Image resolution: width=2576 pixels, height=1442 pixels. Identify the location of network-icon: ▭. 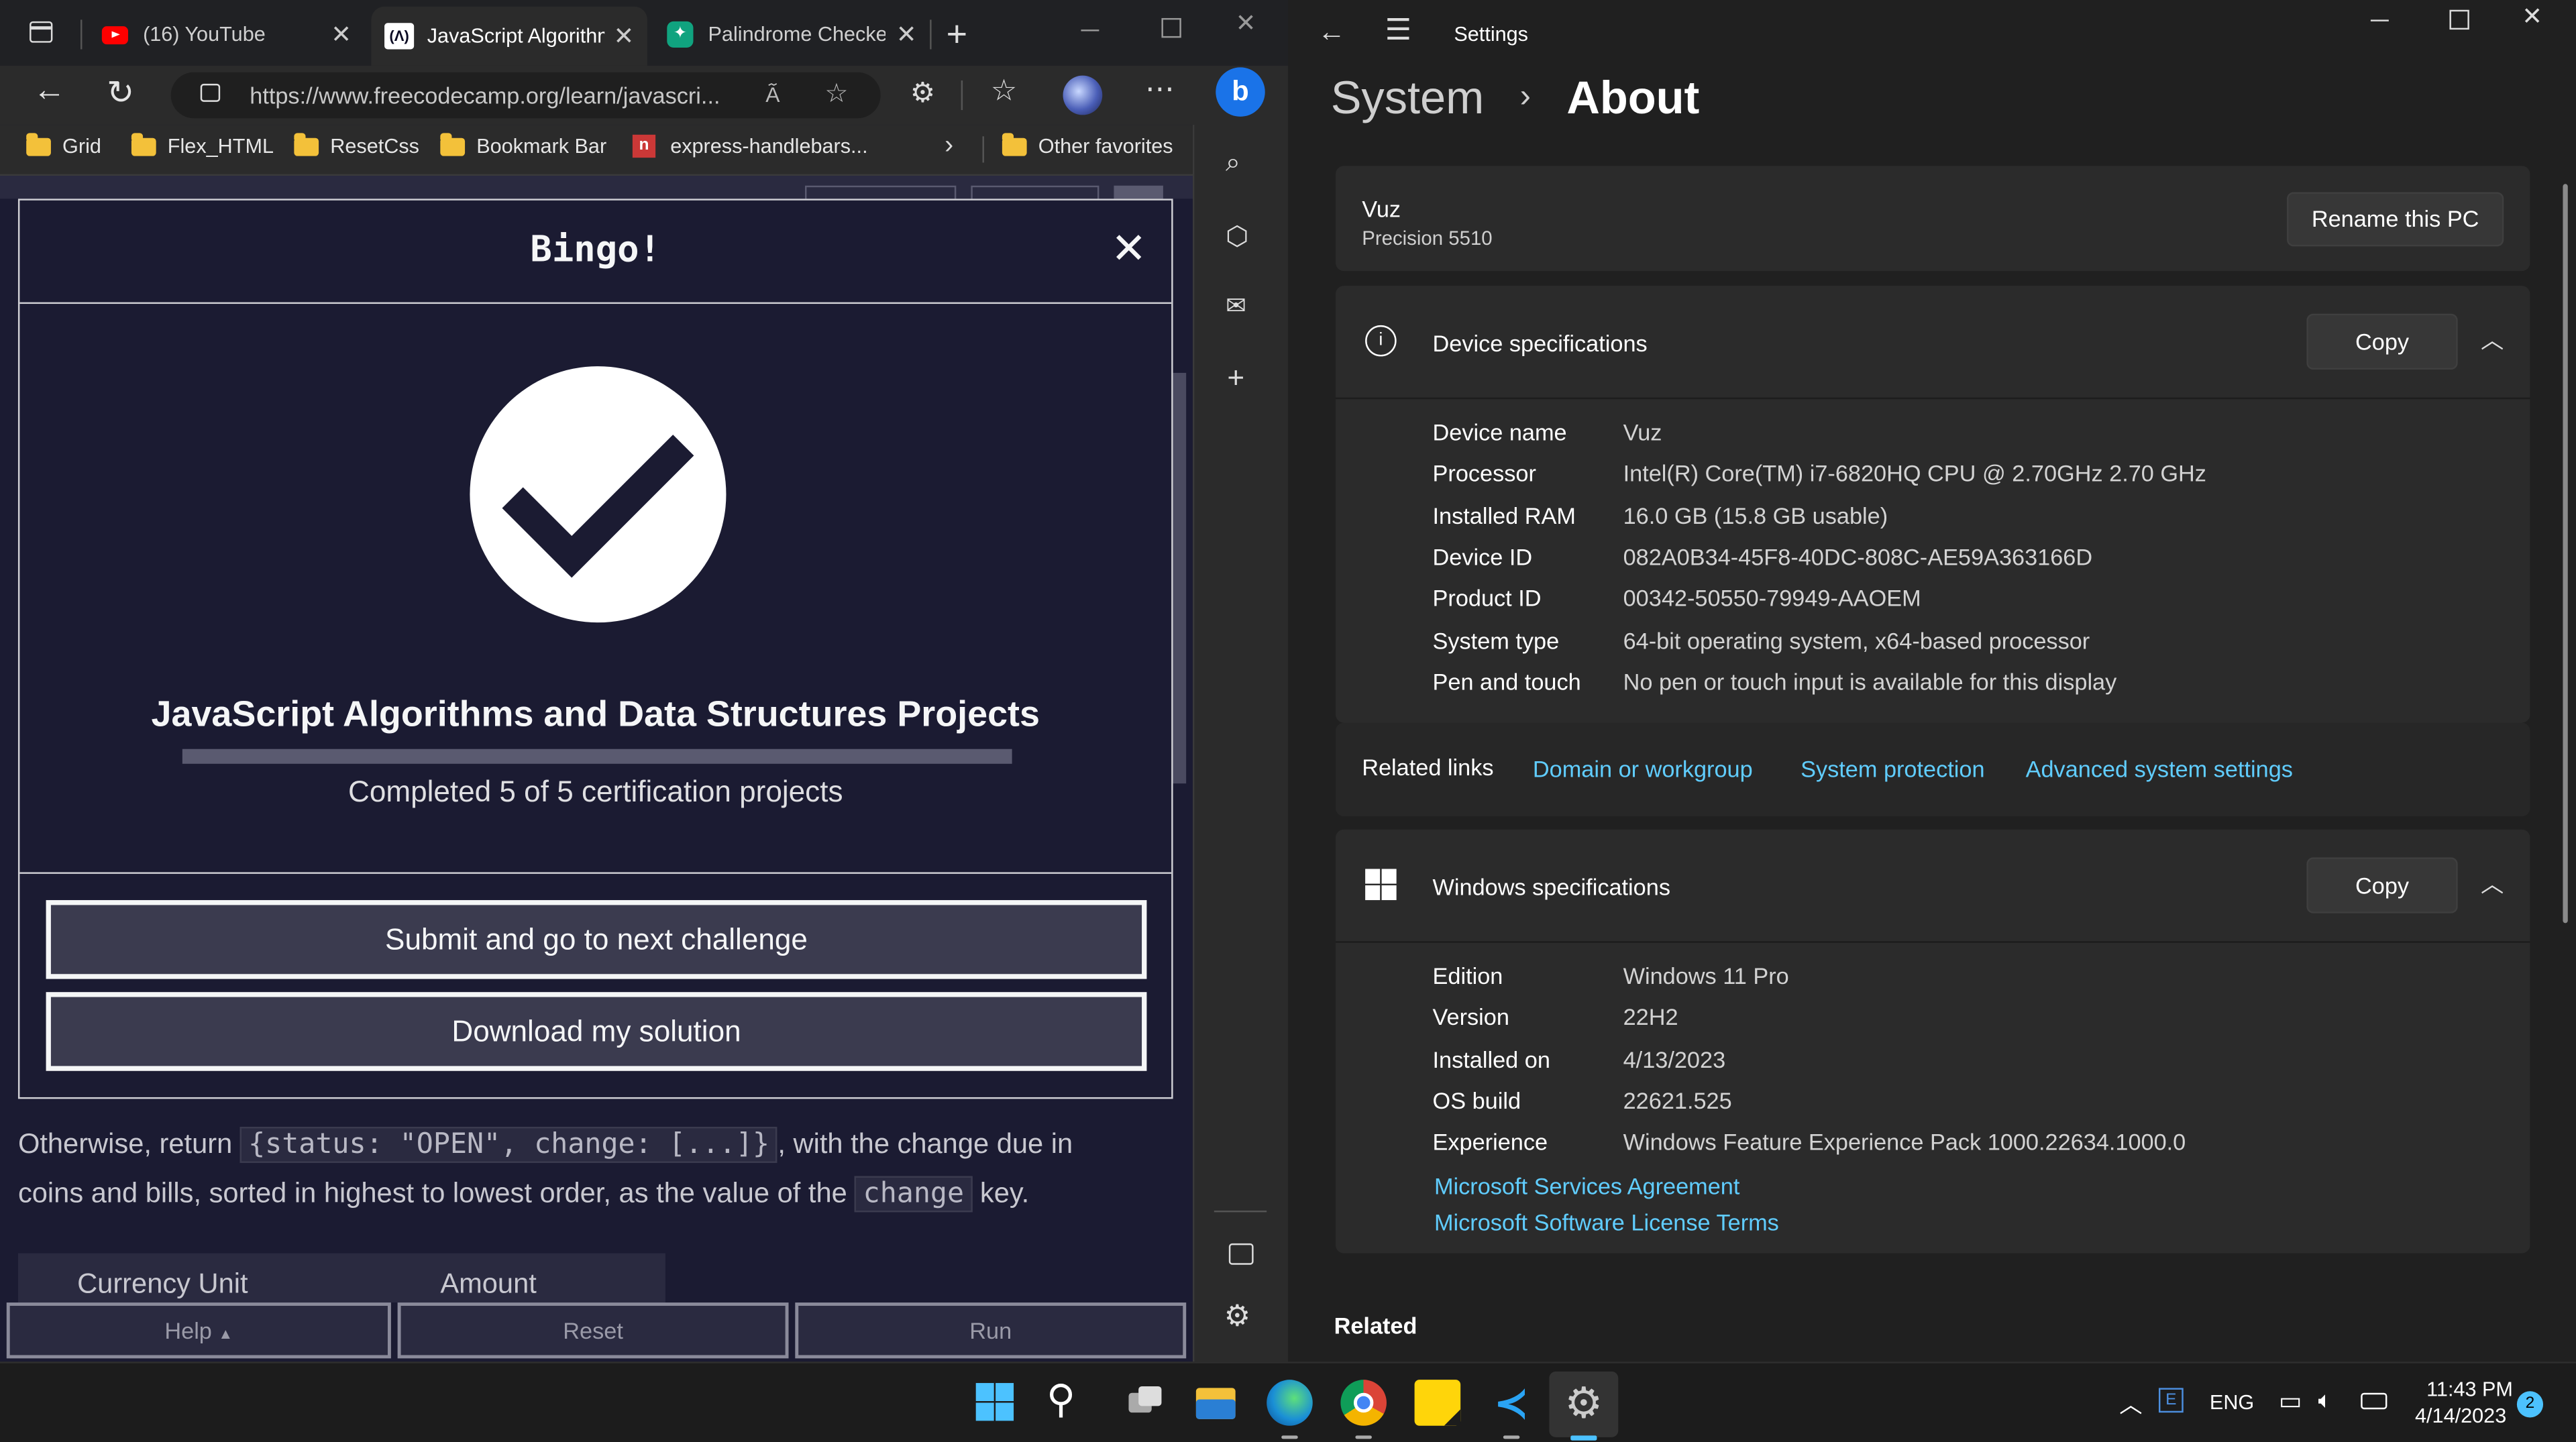
(2290, 1401).